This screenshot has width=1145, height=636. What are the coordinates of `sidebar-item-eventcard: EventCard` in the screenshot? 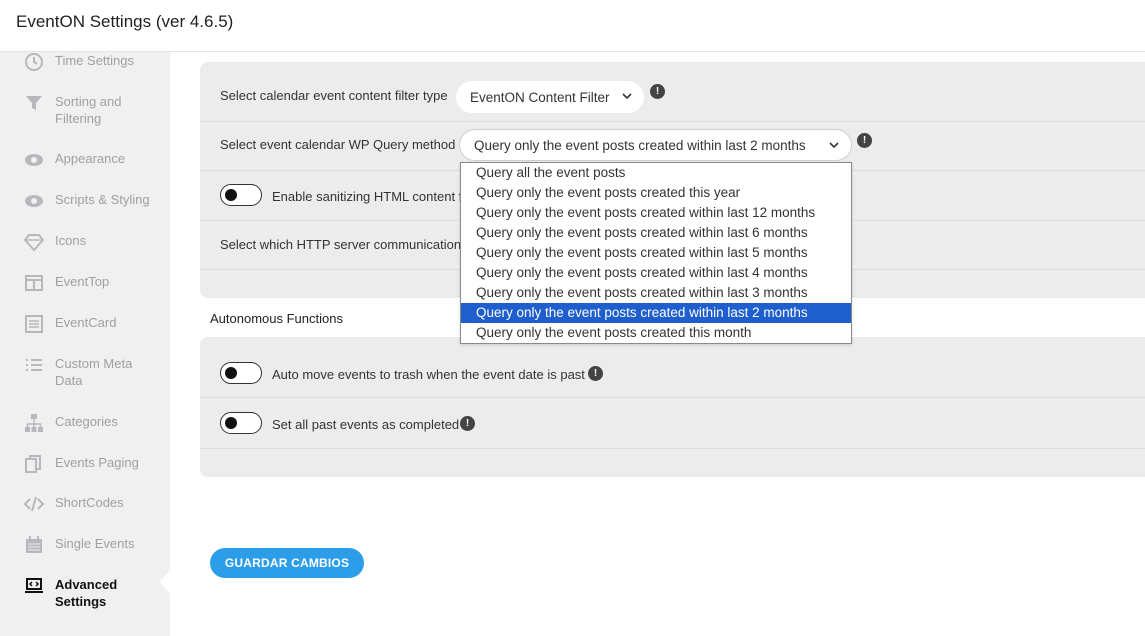 It's located at (85, 324).